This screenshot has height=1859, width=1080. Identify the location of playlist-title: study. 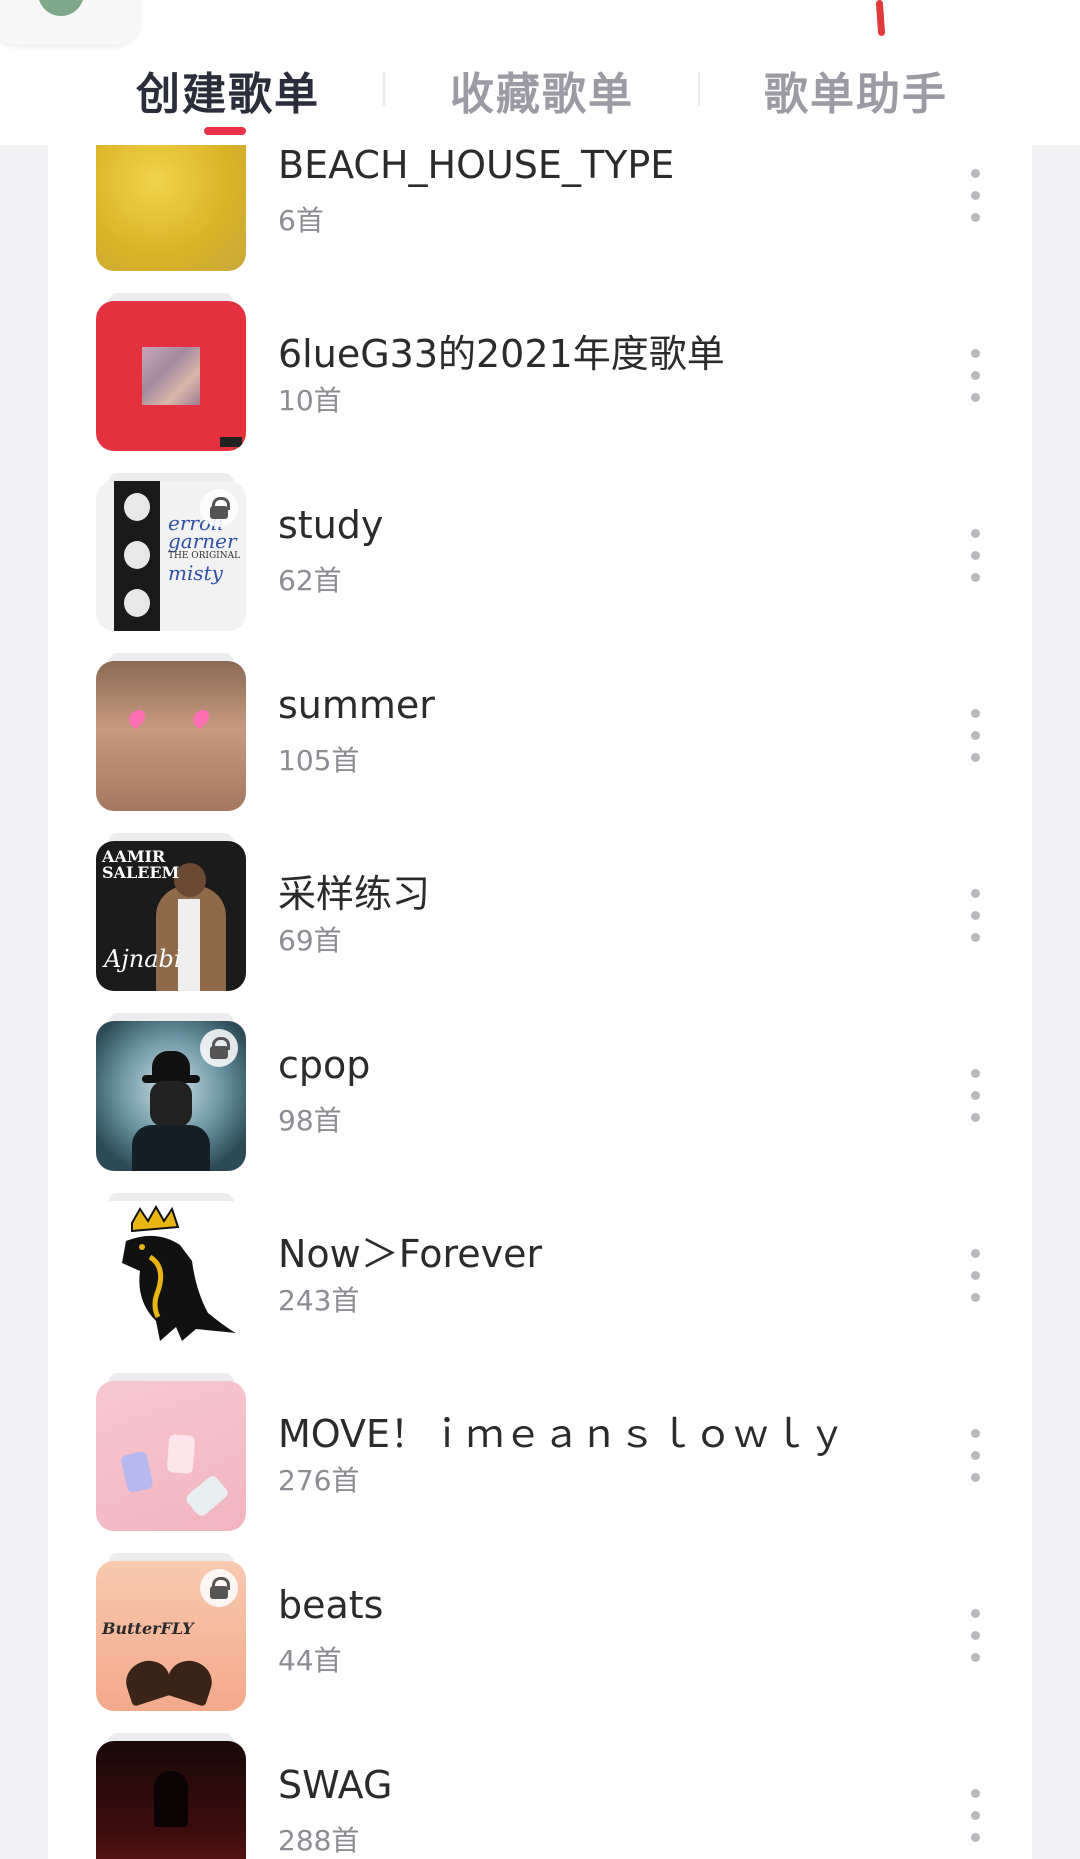
(331, 525).